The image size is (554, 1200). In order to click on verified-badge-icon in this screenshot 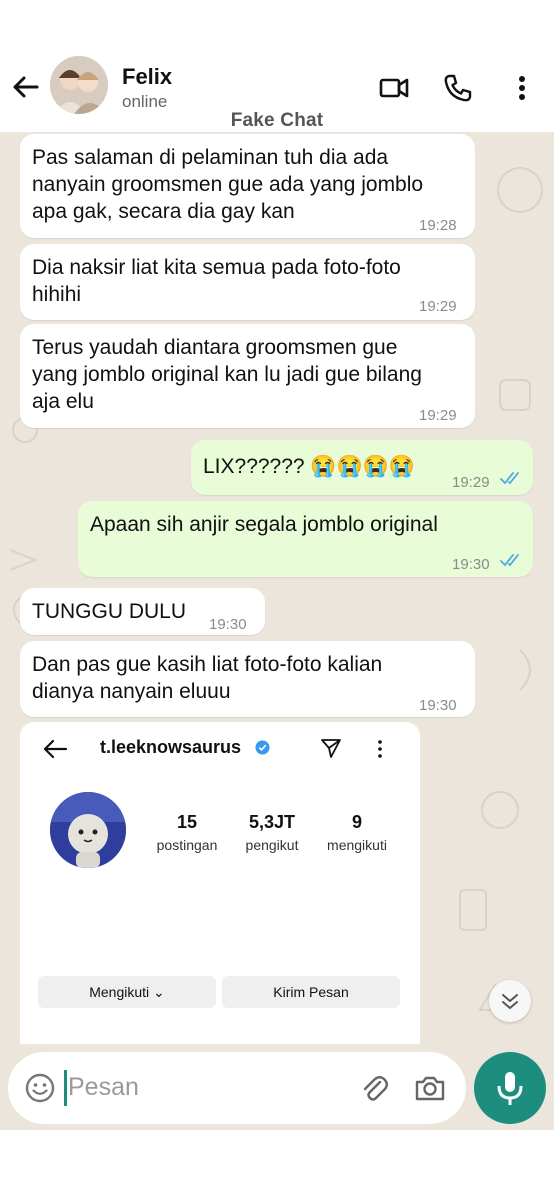, I will do `click(262, 747)`.